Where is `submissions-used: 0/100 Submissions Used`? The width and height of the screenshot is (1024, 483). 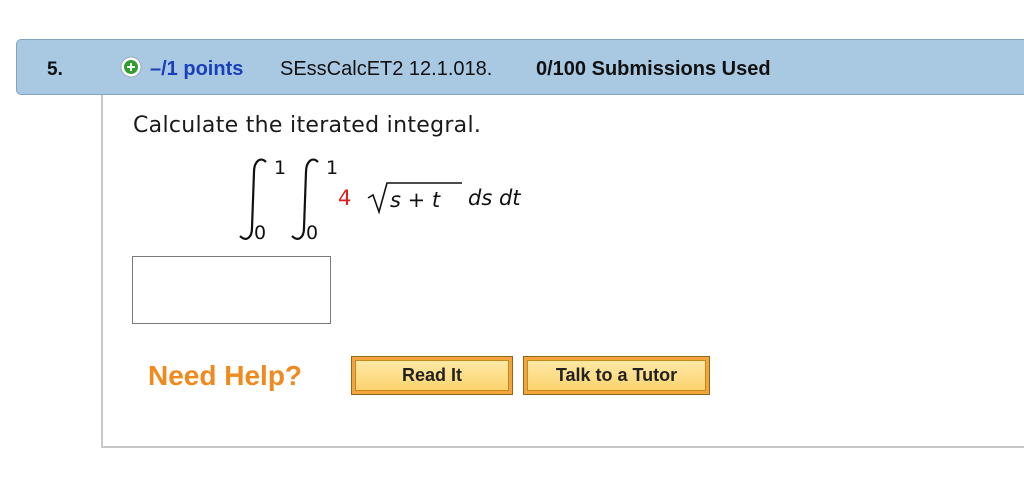 submissions-used: 0/100 Submissions Used is located at coordinates (653, 69).